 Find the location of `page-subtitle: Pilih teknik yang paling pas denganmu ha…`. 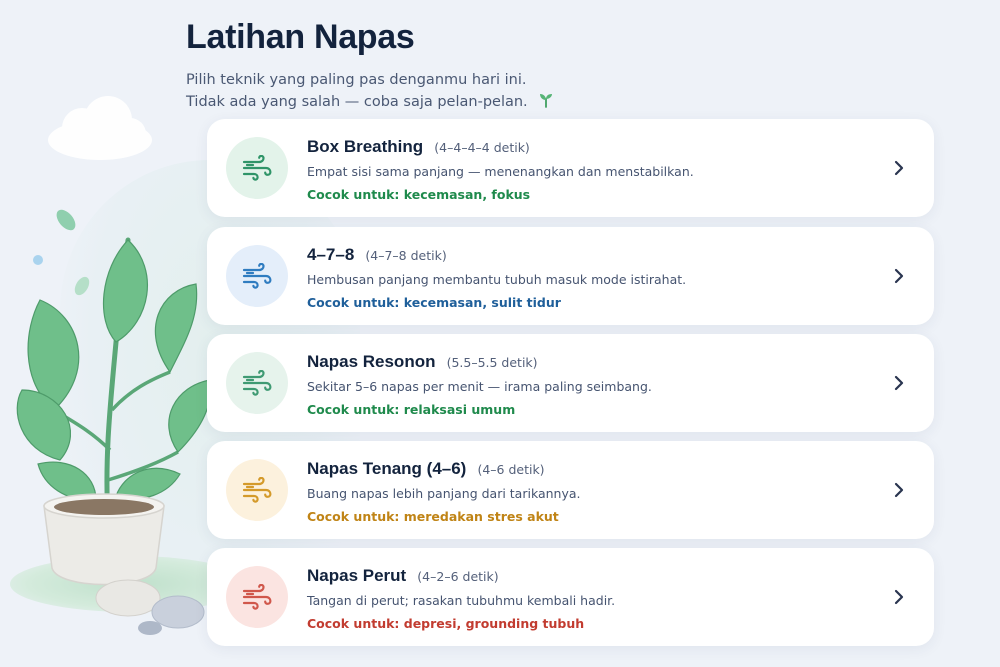

page-subtitle: Pilih teknik yang paling pas denganmu ha… is located at coordinates (370, 91).